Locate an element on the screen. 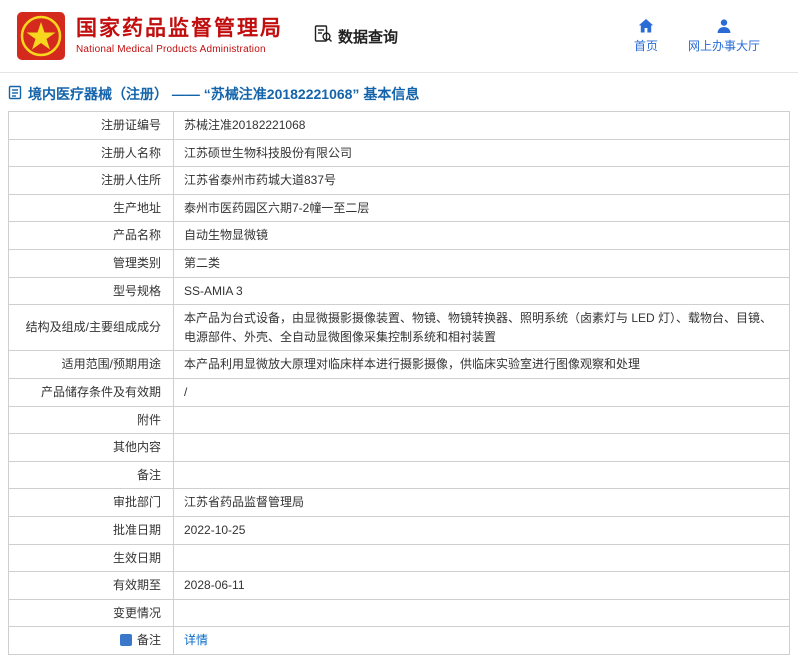 This screenshot has height=655, width=798. row-value: 江苏硕世生物科技股份有限公司 is located at coordinates (481, 153).